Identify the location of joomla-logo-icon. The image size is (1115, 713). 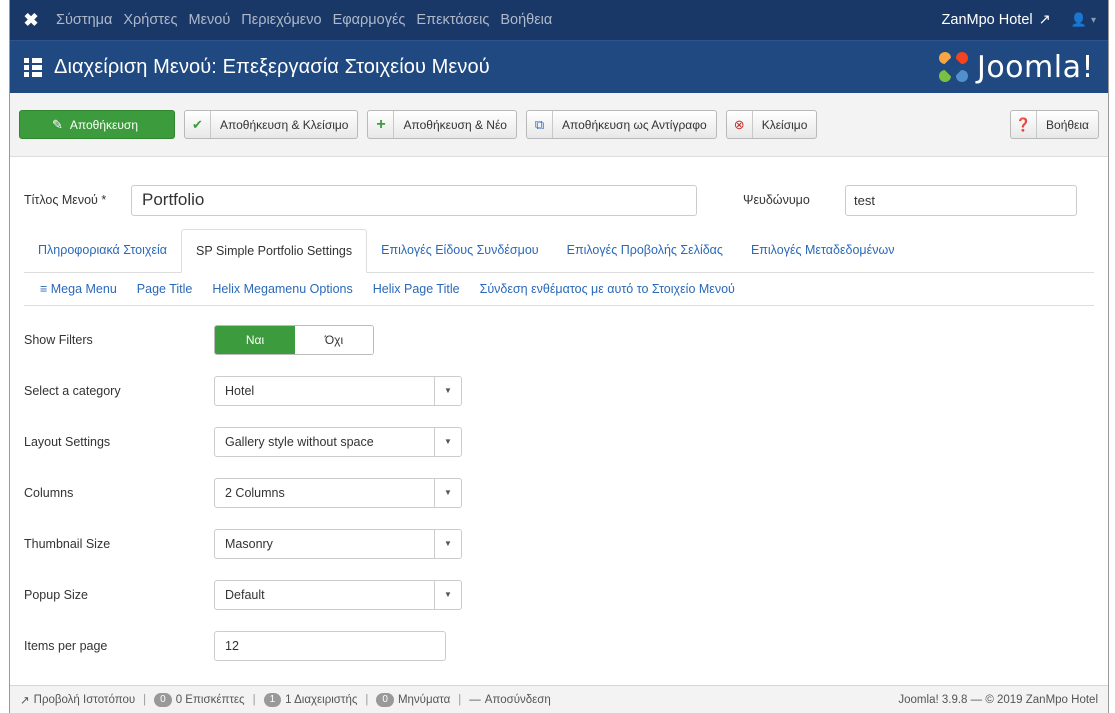
(953, 67).